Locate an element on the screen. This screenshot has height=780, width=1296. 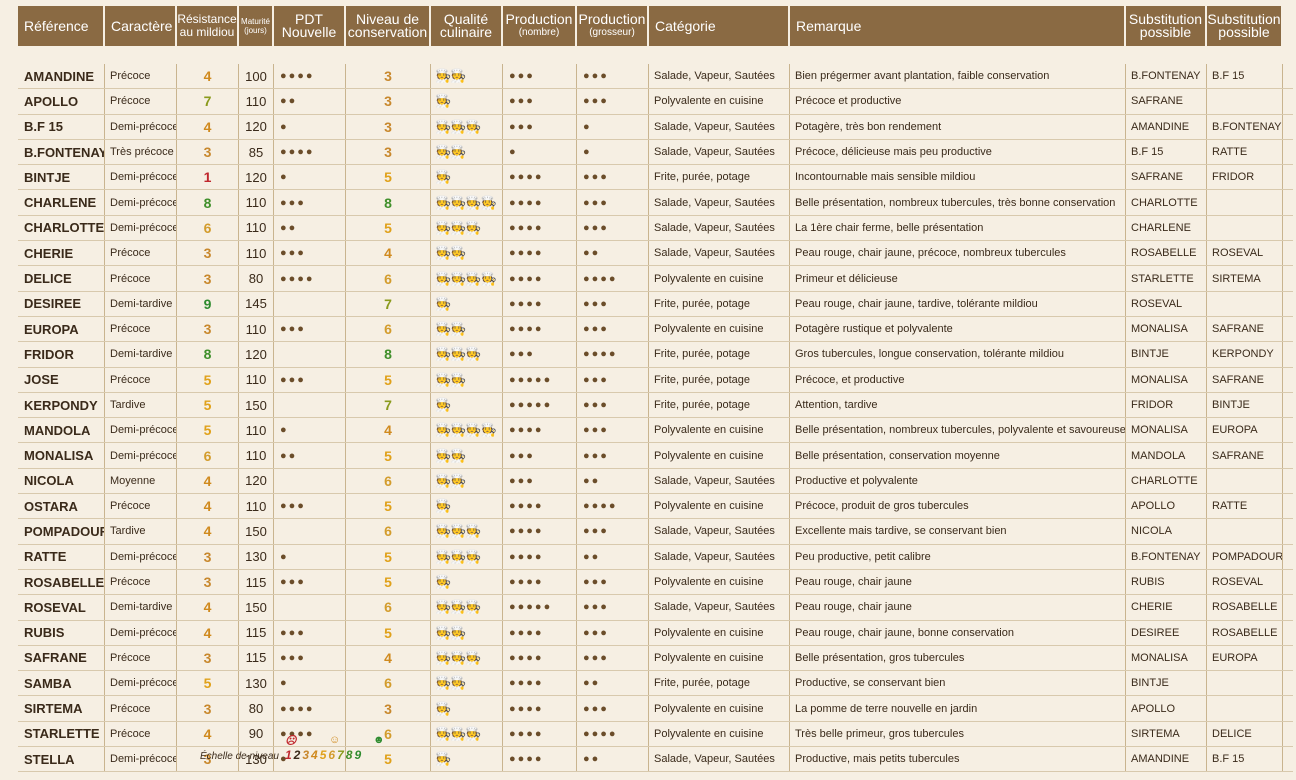
cell-car: Très précoce is located at coordinates (141, 152).